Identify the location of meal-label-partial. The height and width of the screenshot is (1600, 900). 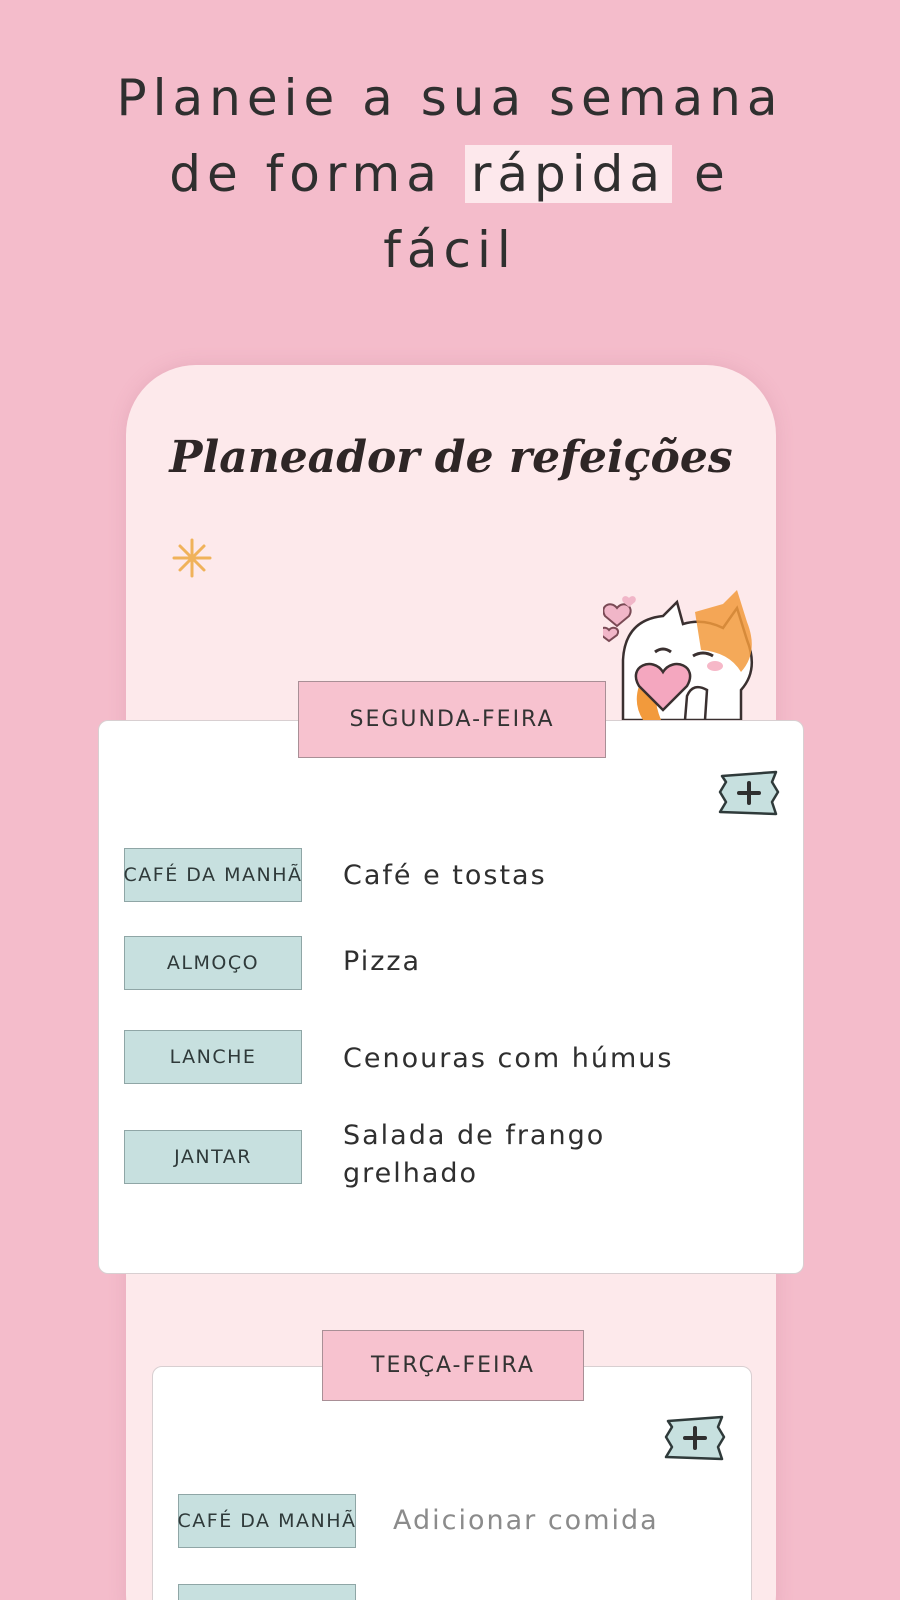
(267, 1592).